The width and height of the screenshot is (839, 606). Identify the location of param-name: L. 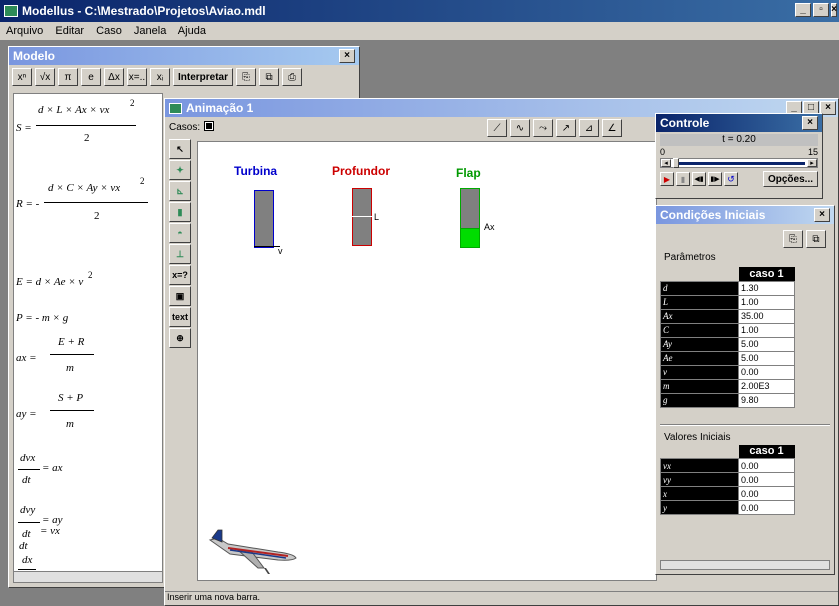
(699, 302).